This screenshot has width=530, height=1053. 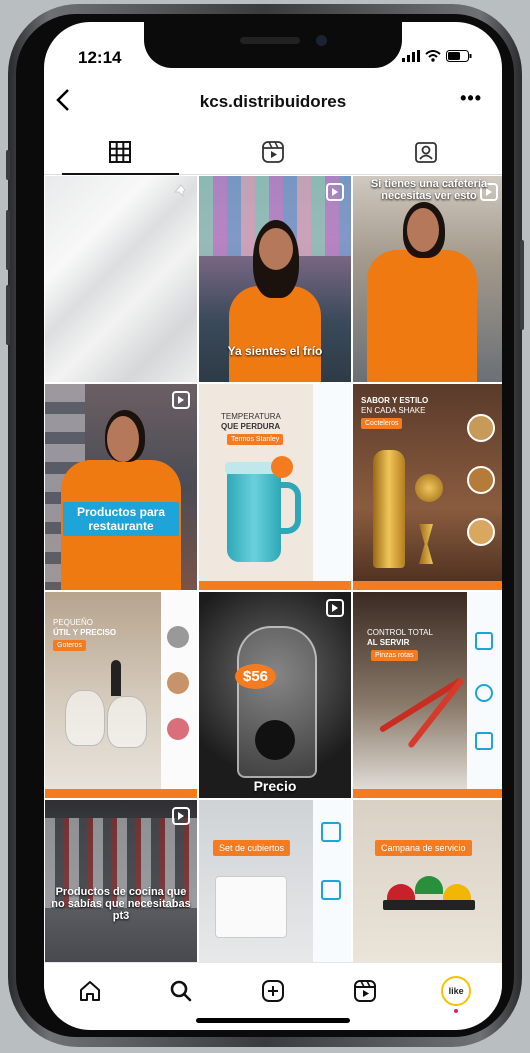 I want to click on post-goteros: PEQUEÑO ÚTIL Y PRECISO Goteros, so click(x=121, y=695).